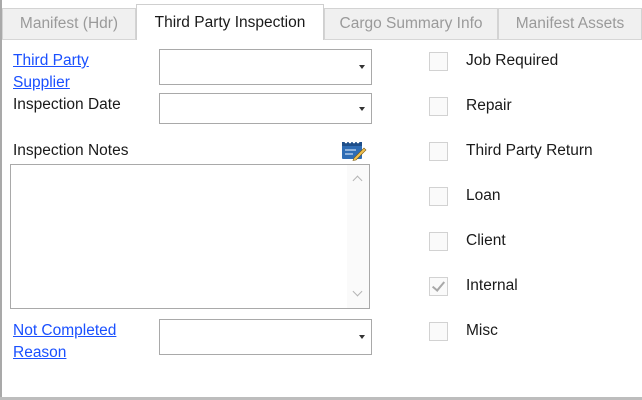 The image size is (642, 400). What do you see at coordinates (486, 240) in the screenshot?
I see `client-label: Client` at bounding box center [486, 240].